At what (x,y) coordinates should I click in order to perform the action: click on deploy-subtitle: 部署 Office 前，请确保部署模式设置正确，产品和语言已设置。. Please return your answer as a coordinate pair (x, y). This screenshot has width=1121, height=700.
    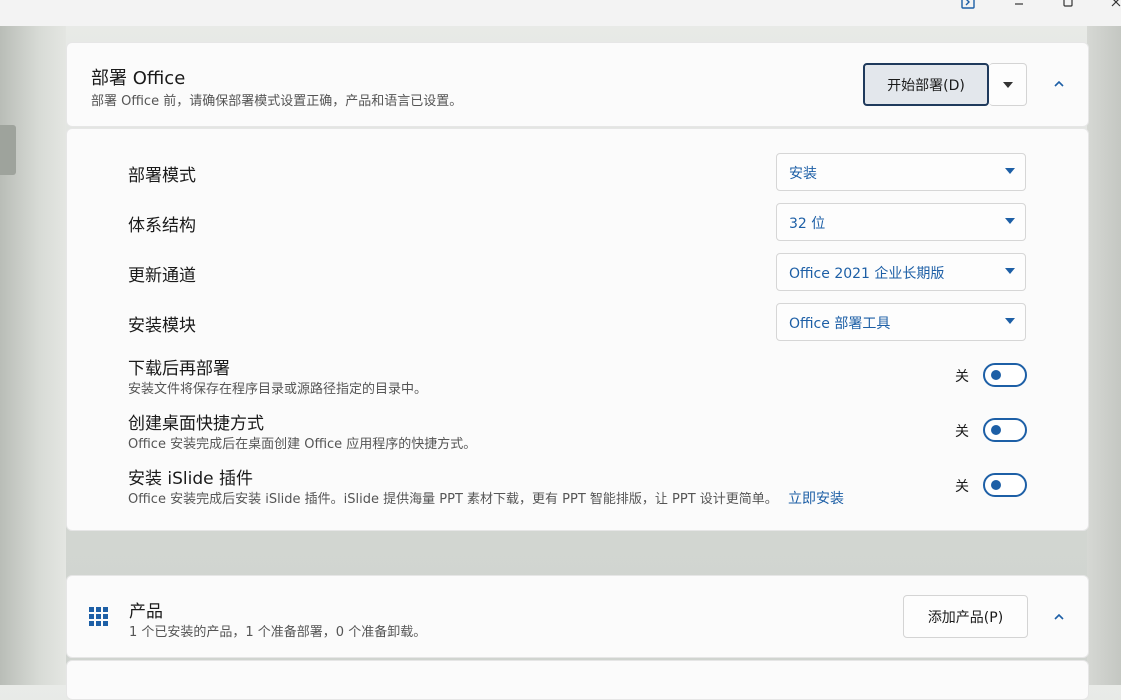
    Looking at the image, I should click on (277, 101).